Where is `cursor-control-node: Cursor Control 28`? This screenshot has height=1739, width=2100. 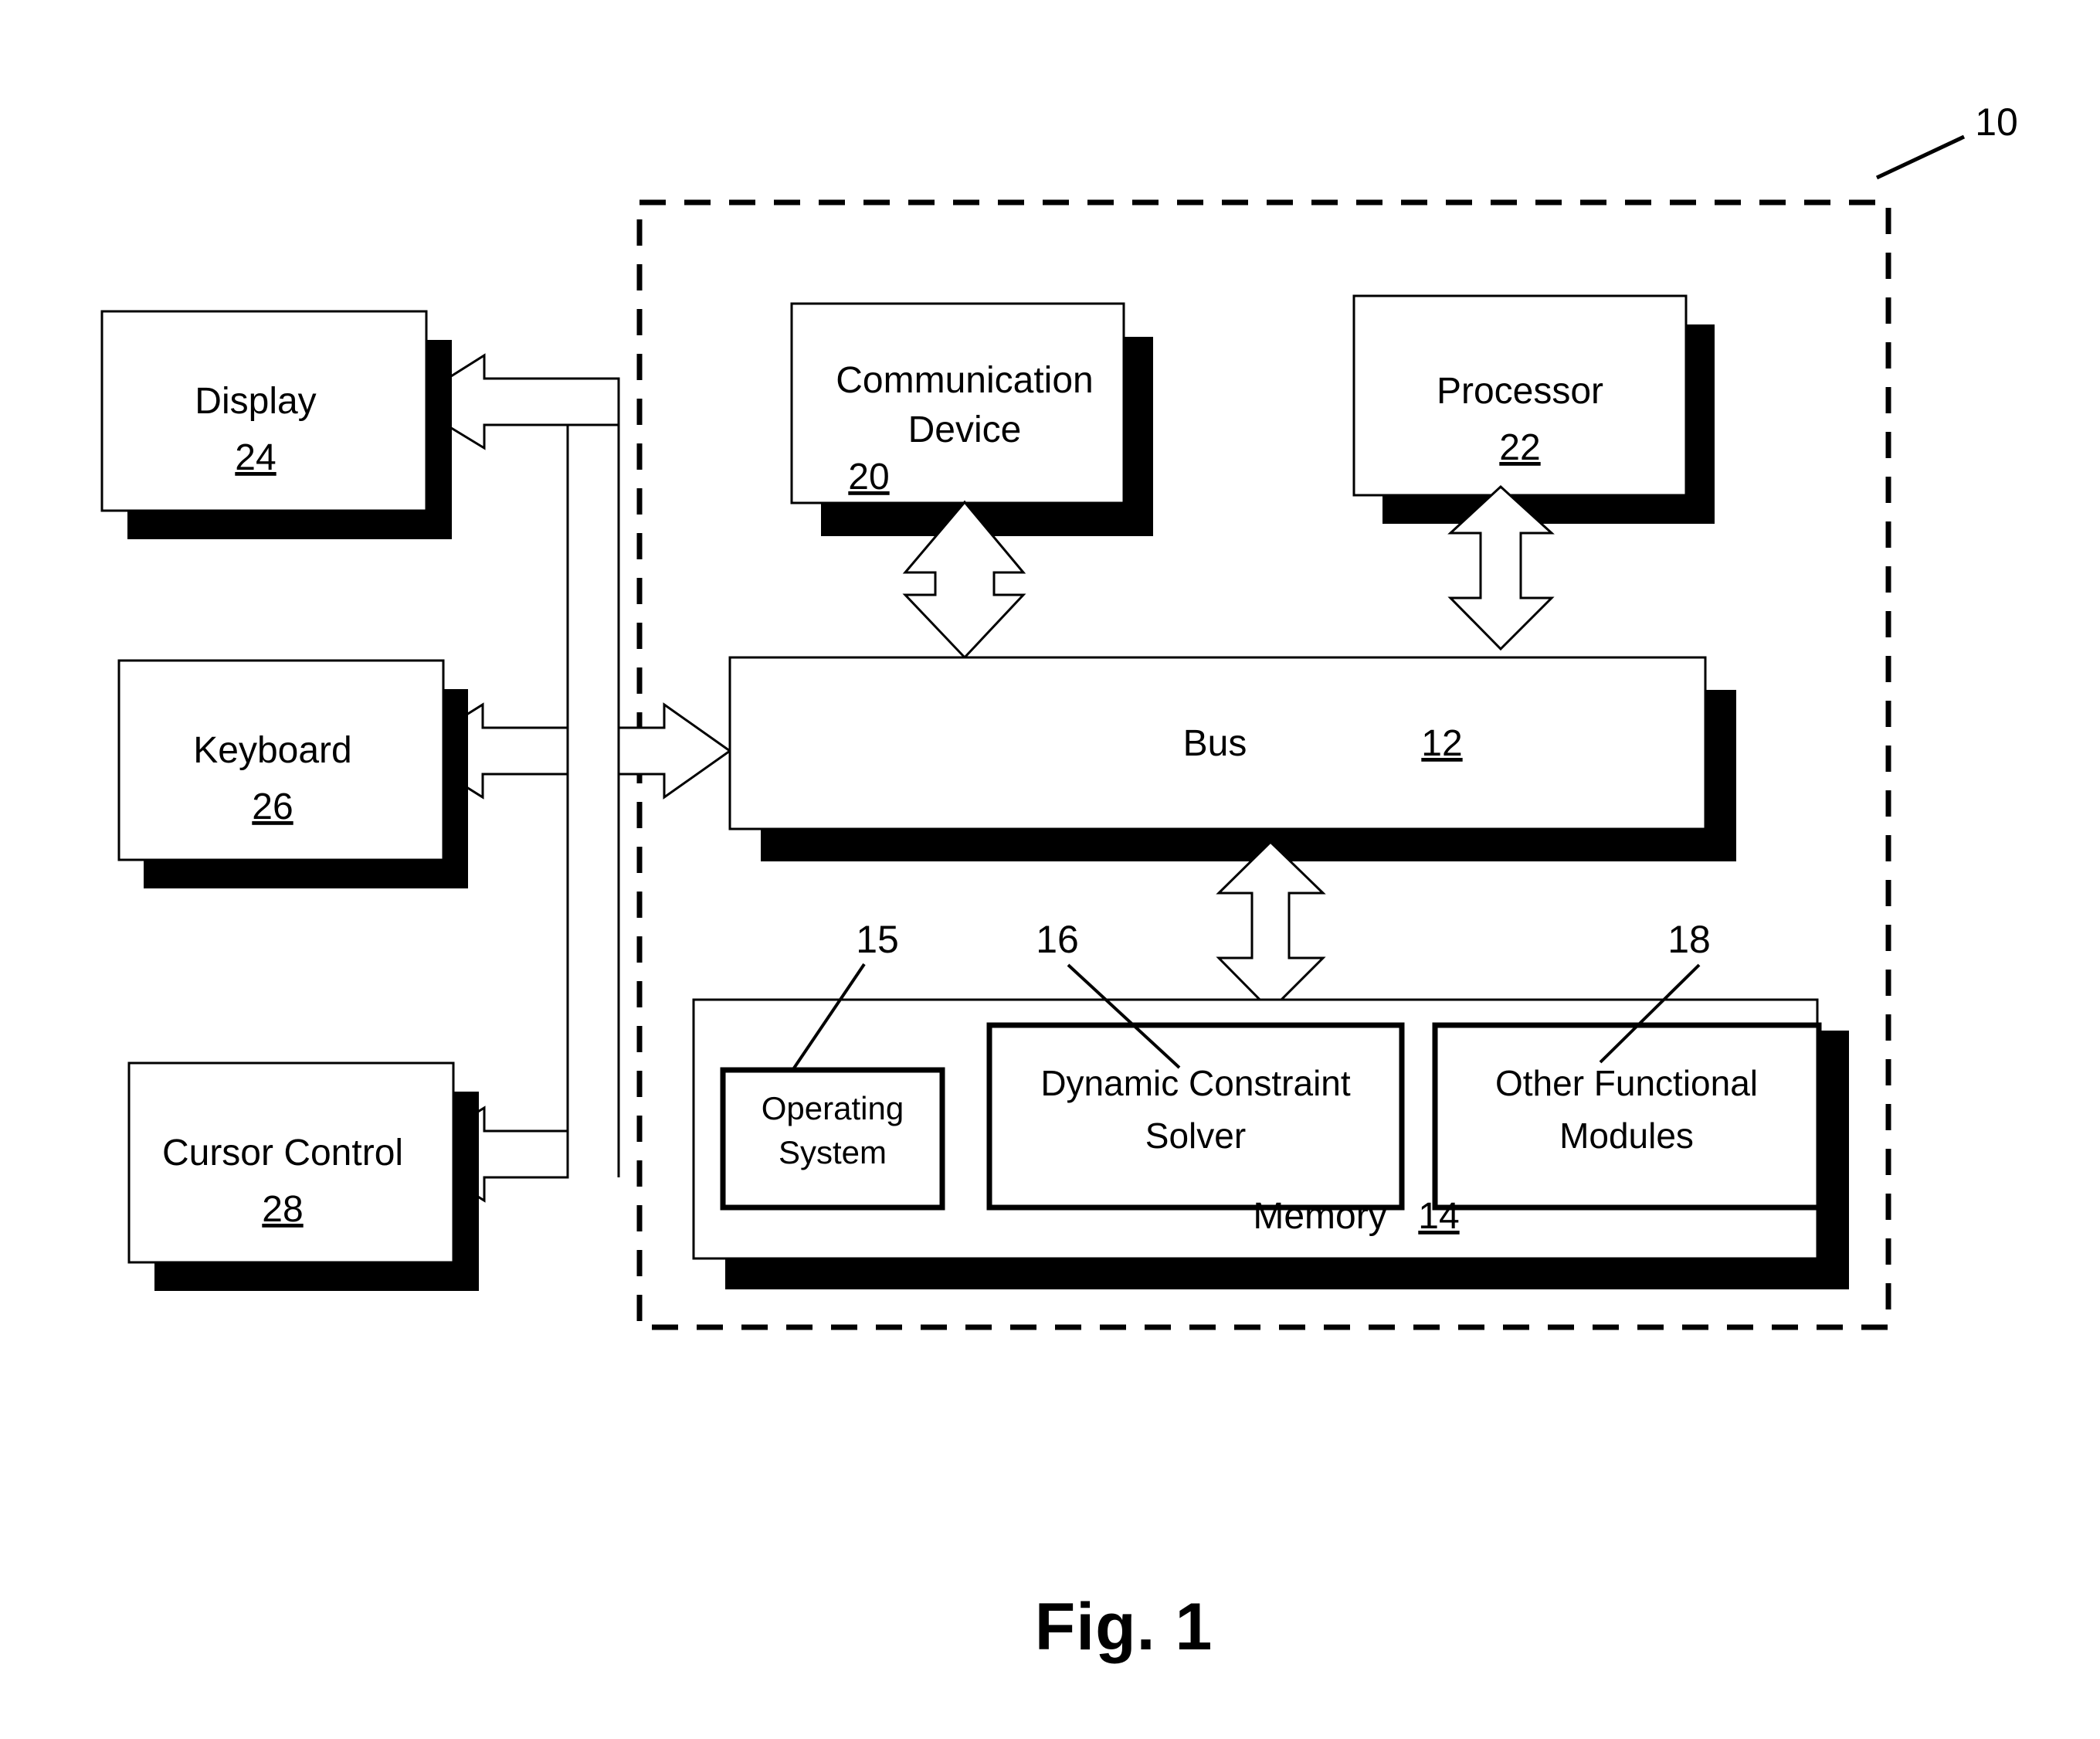 cursor-control-node: Cursor Control 28 is located at coordinates (303, 1176).